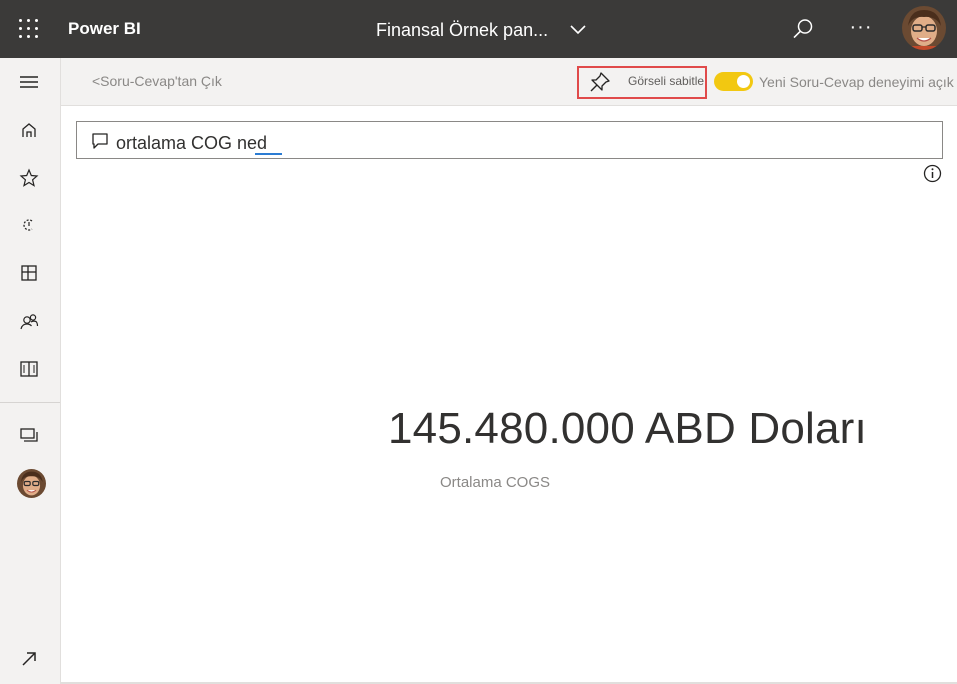  I want to click on pin-visual-button: Görseli sabitle, so click(666, 81).